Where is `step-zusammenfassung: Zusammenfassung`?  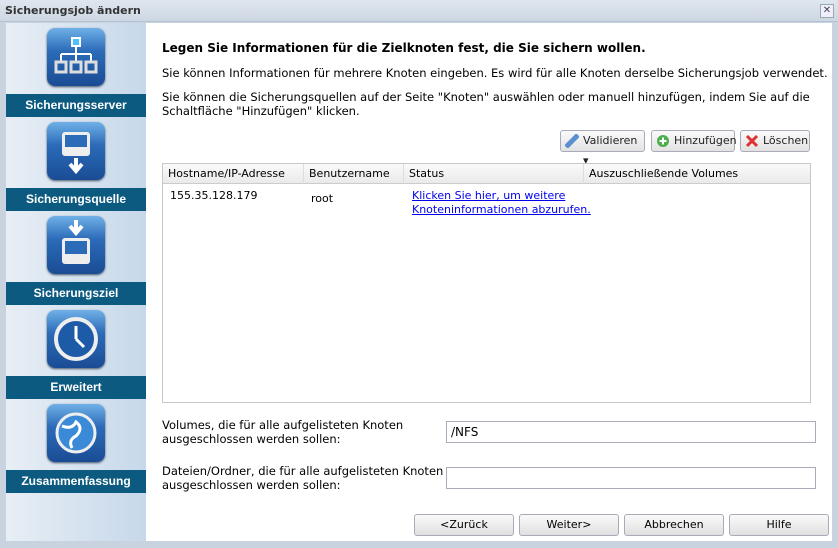
step-zusammenfassung: Zusammenfassung is located at coordinates (76, 446).